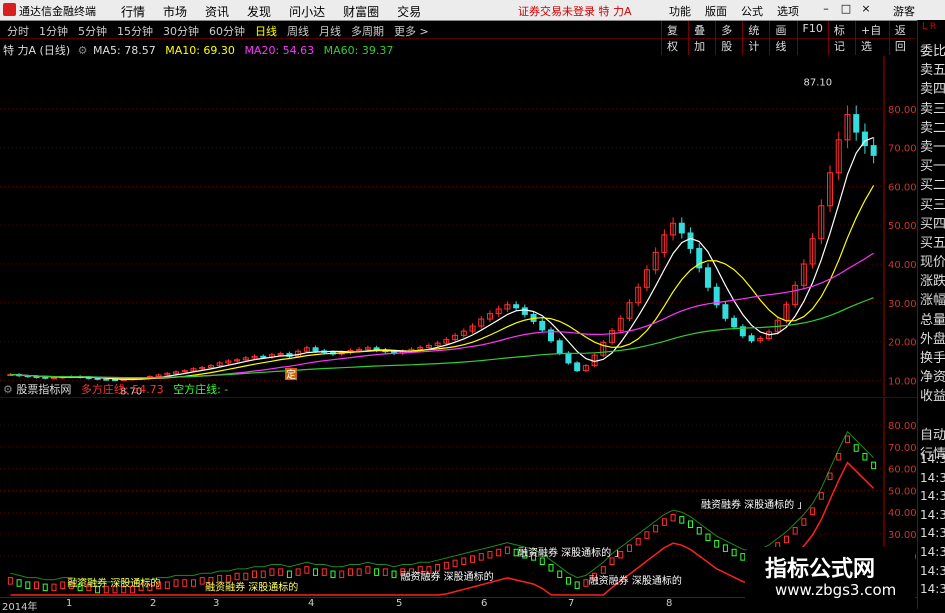  Describe the element at coordinates (932, 167) in the screenshot. I see `quote-field: 买一` at that location.